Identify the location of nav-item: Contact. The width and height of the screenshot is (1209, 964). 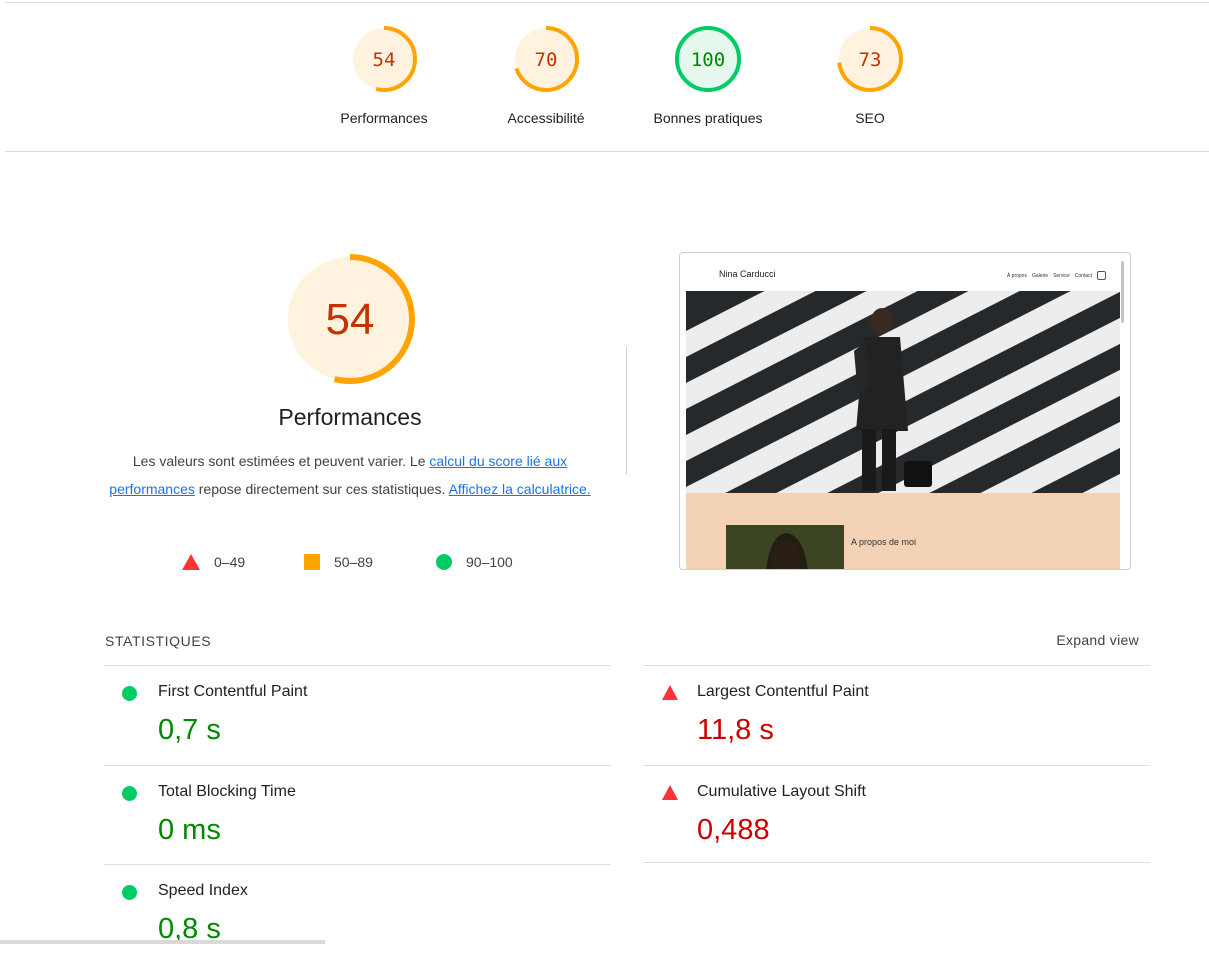
(1083, 275).